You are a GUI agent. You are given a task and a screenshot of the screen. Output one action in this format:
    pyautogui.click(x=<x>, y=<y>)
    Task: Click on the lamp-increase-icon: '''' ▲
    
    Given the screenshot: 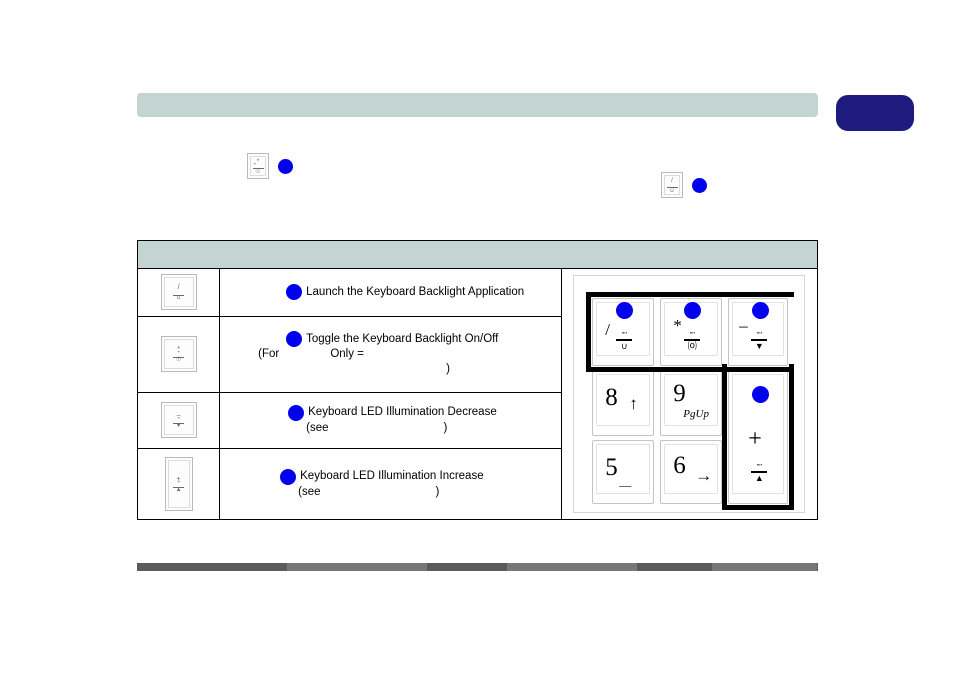 What is the action you would take?
    pyautogui.click(x=179, y=487)
    